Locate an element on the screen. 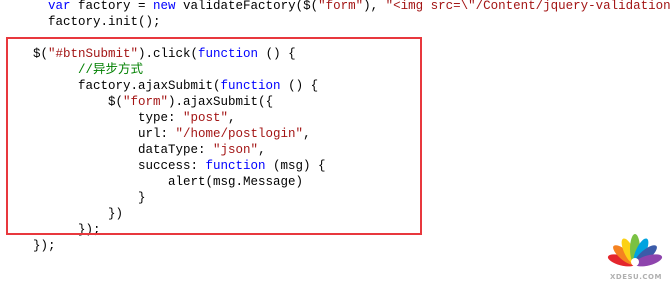 The width and height of the screenshot is (670, 286). code-token: "form" is located at coordinates (341, 6).